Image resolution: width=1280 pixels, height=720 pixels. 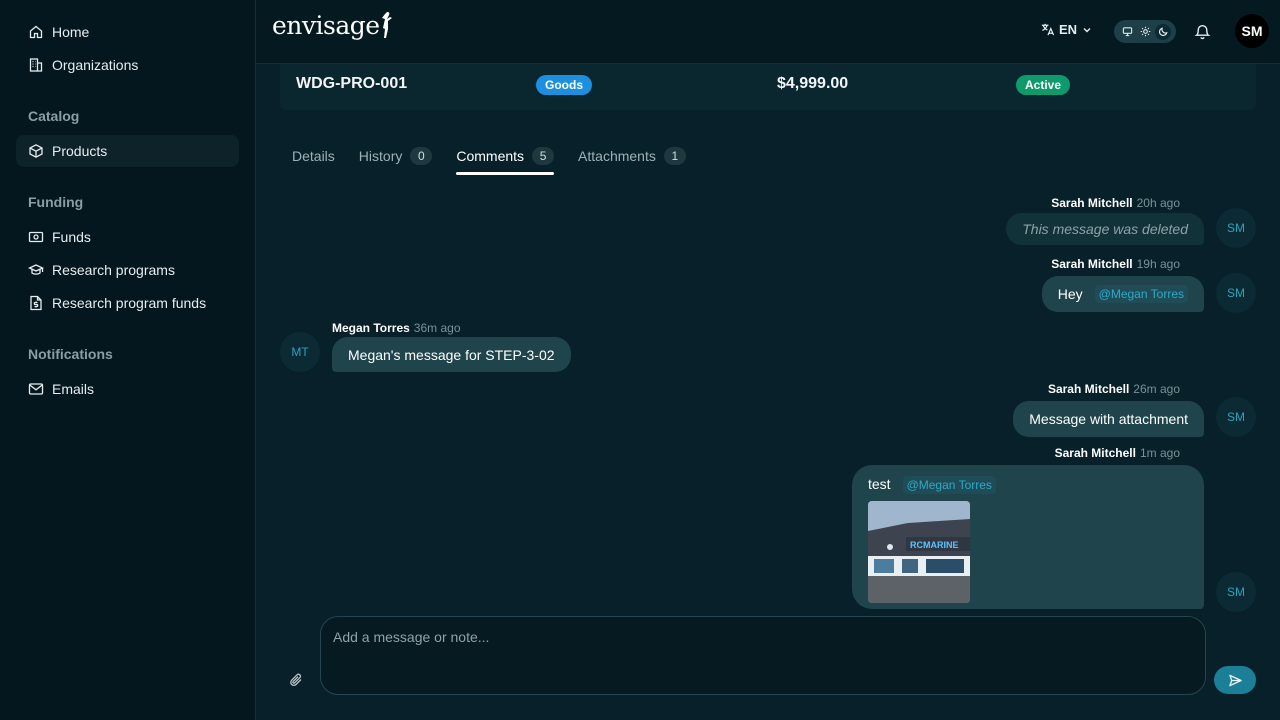 What do you see at coordinates (371, 328) in the screenshot?
I see `message-author: Megan Torres` at bounding box center [371, 328].